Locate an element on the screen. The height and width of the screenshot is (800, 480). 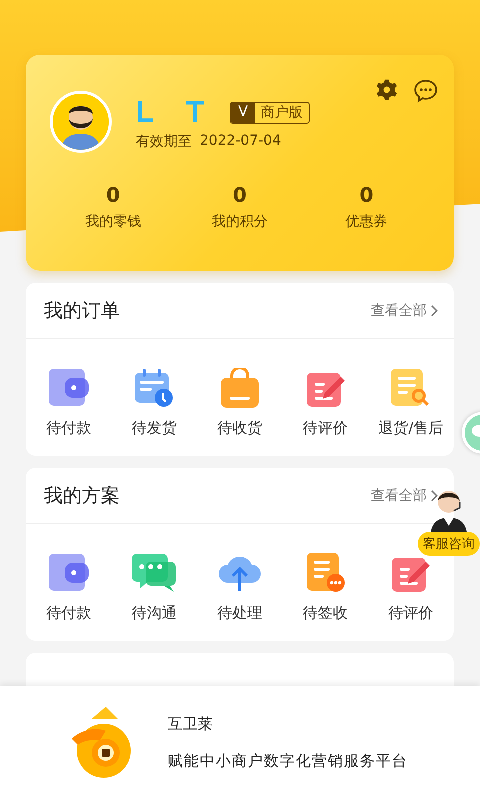
status-shortcut: 待发货 is located at coordinates (155, 402).